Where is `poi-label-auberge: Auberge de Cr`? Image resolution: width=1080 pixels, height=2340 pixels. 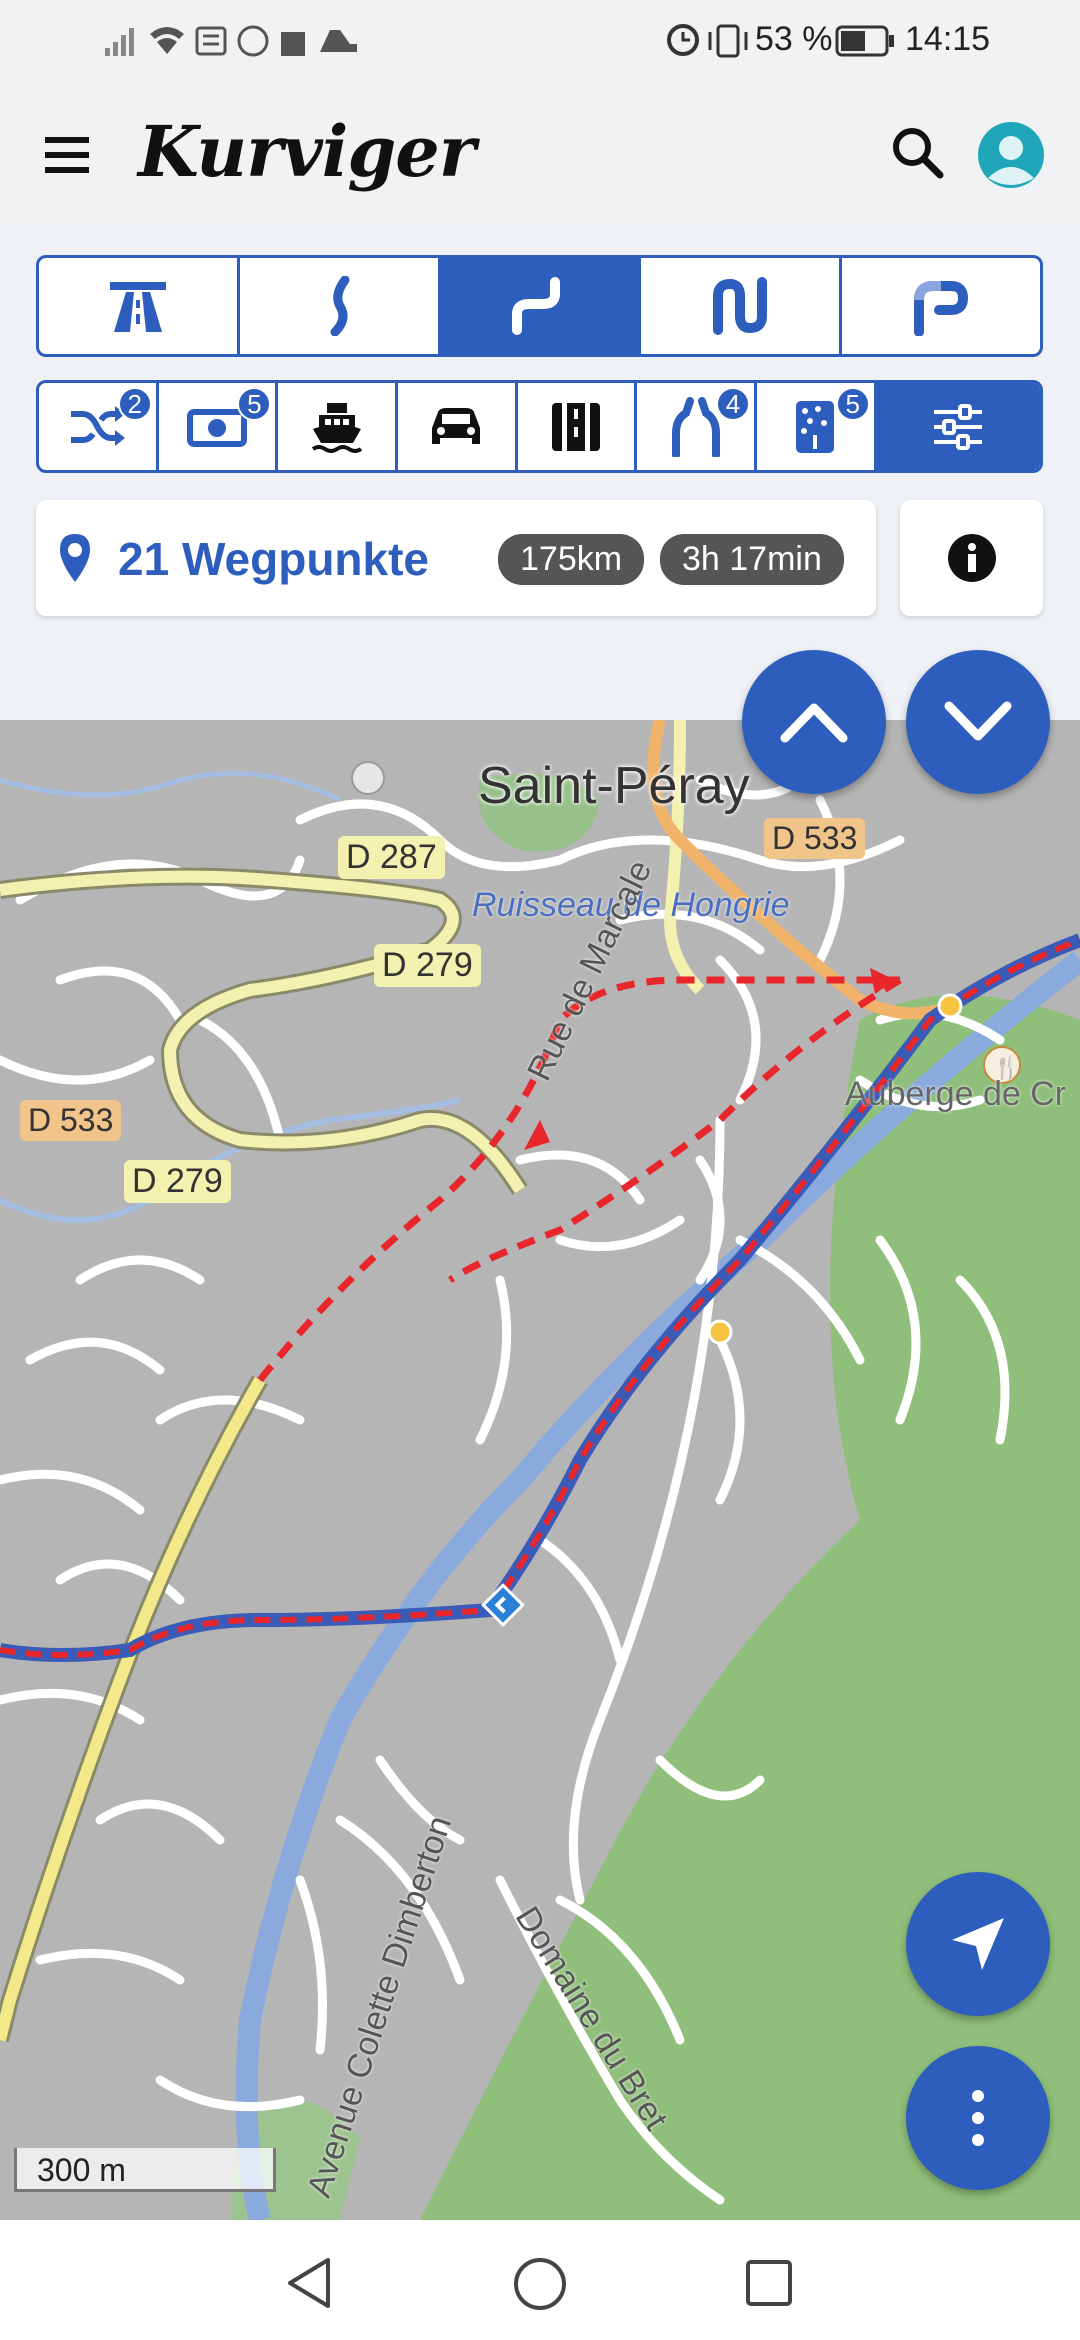 poi-label-auberge: Auberge de Cr is located at coordinates (956, 1094).